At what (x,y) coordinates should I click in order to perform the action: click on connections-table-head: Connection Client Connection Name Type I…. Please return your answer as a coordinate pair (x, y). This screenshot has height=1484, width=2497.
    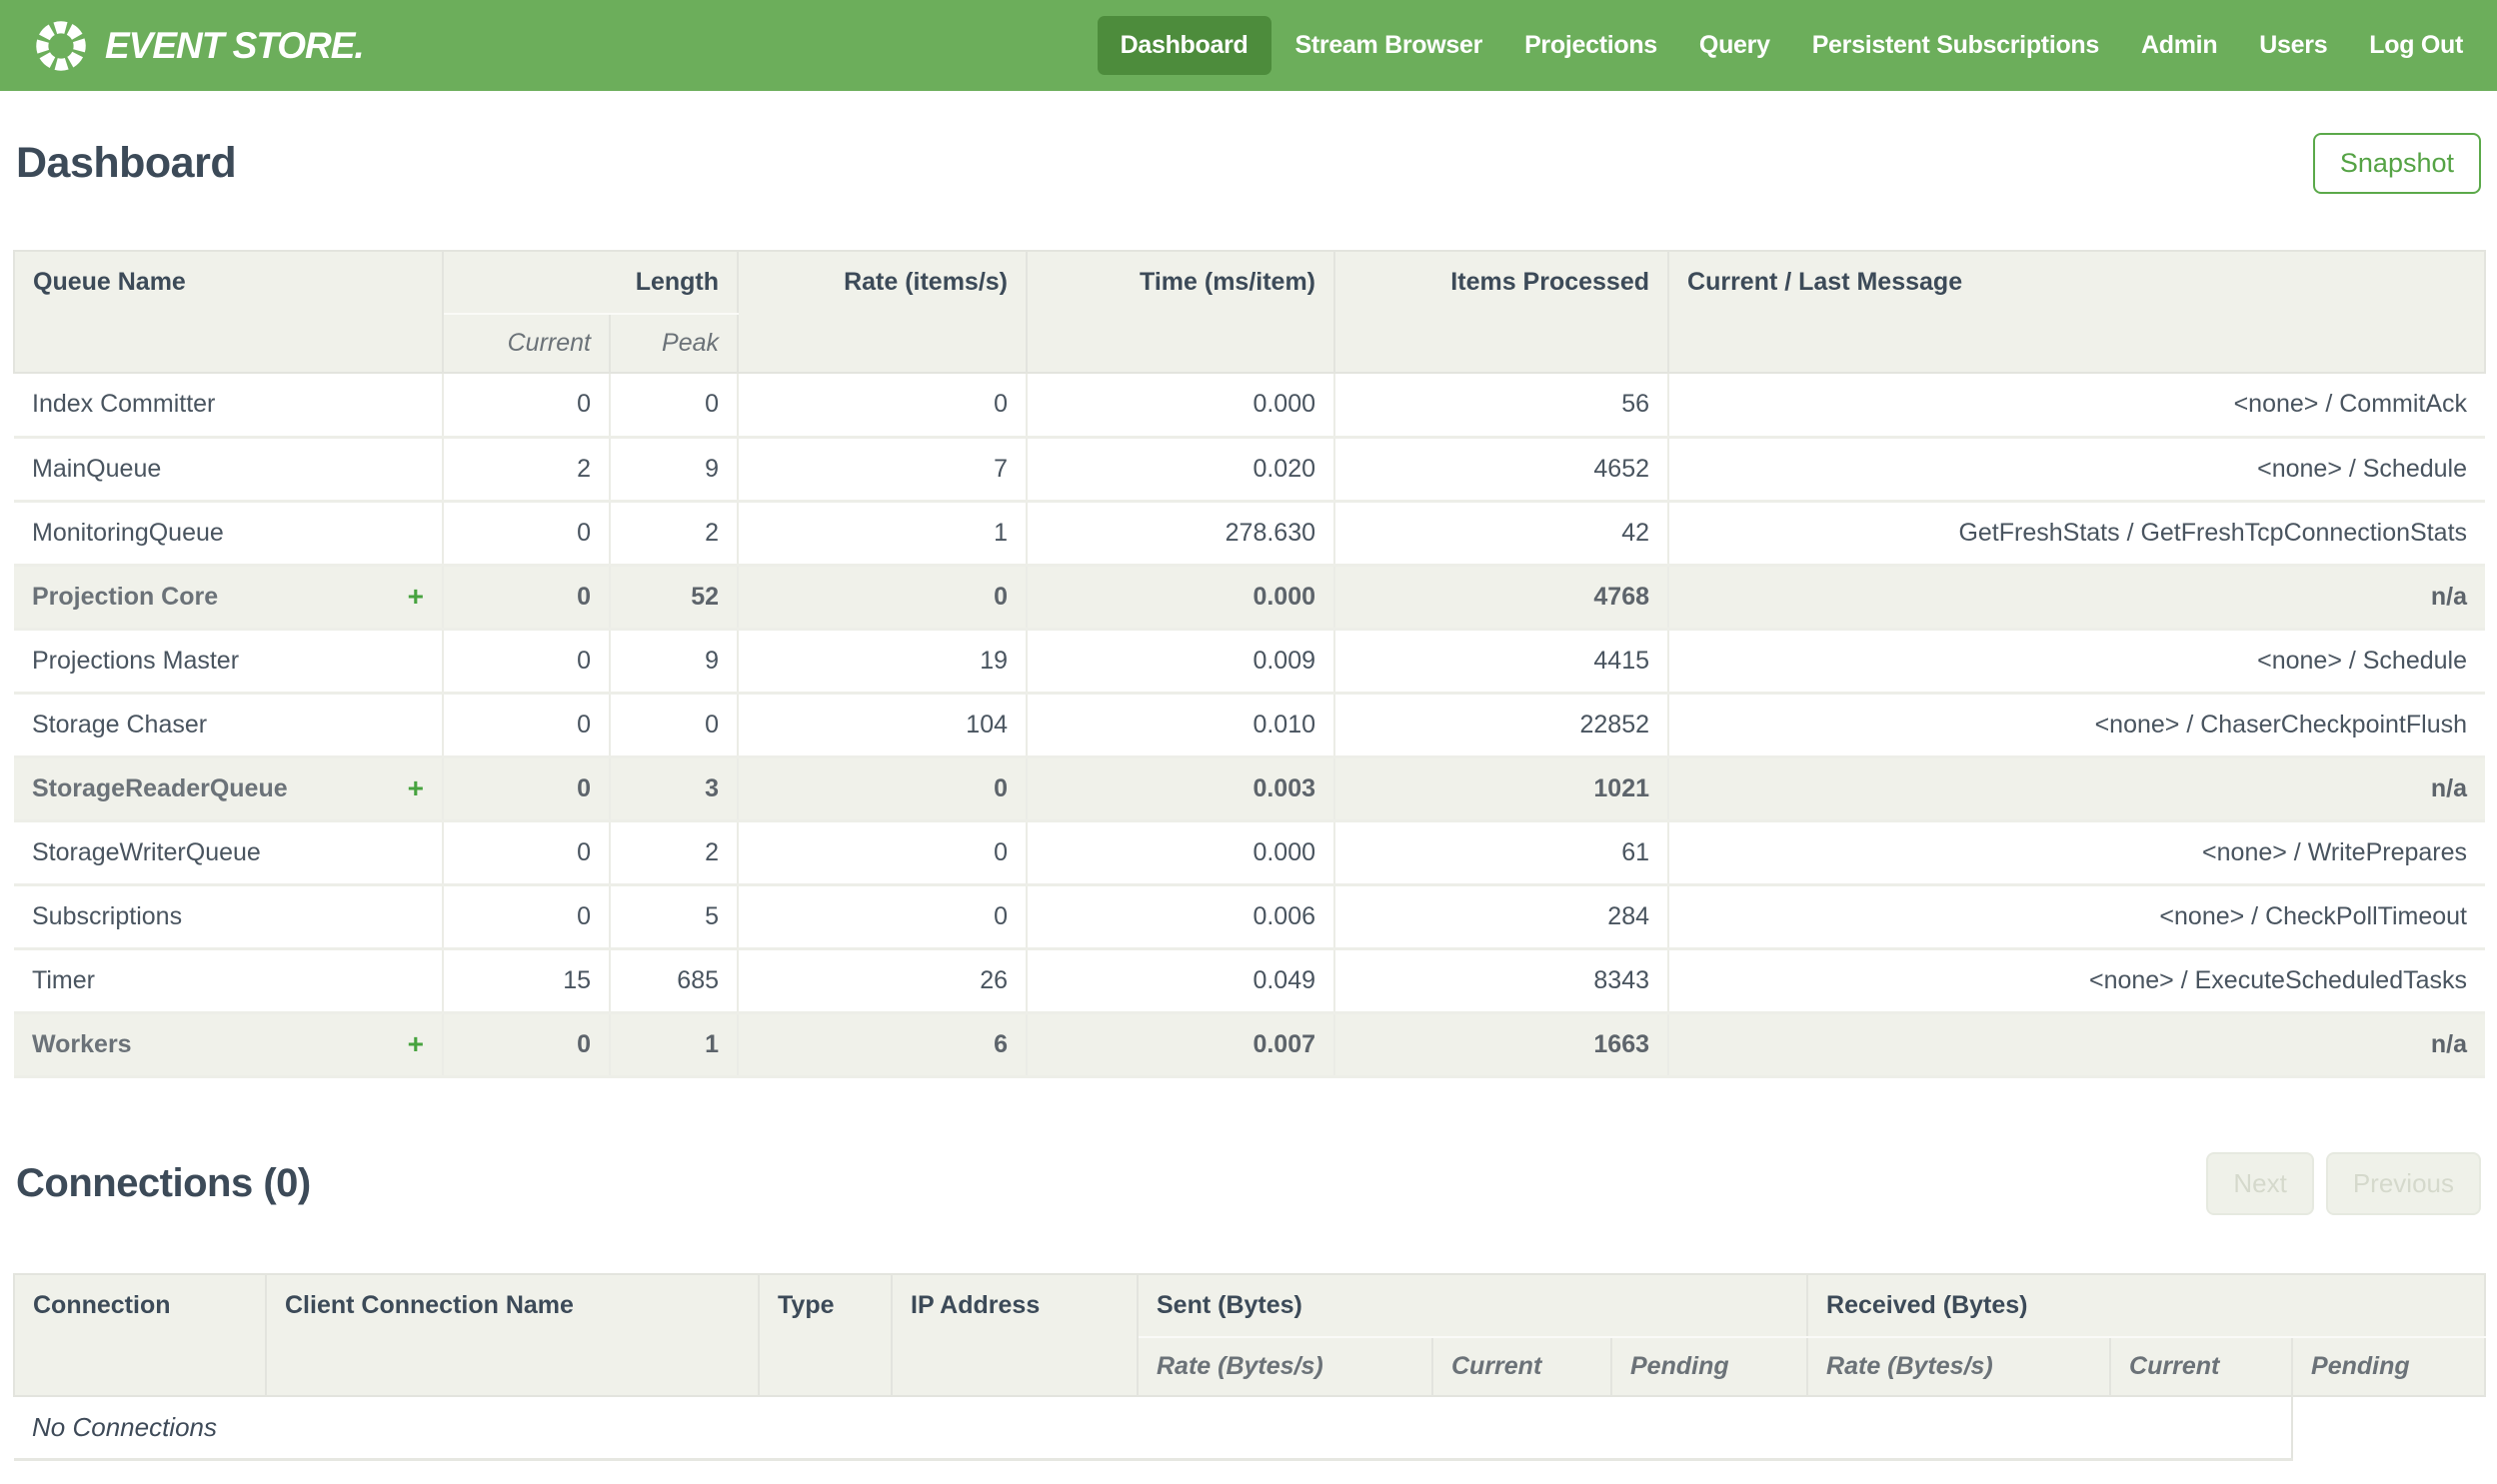
    Looking at the image, I should click on (1250, 1334).